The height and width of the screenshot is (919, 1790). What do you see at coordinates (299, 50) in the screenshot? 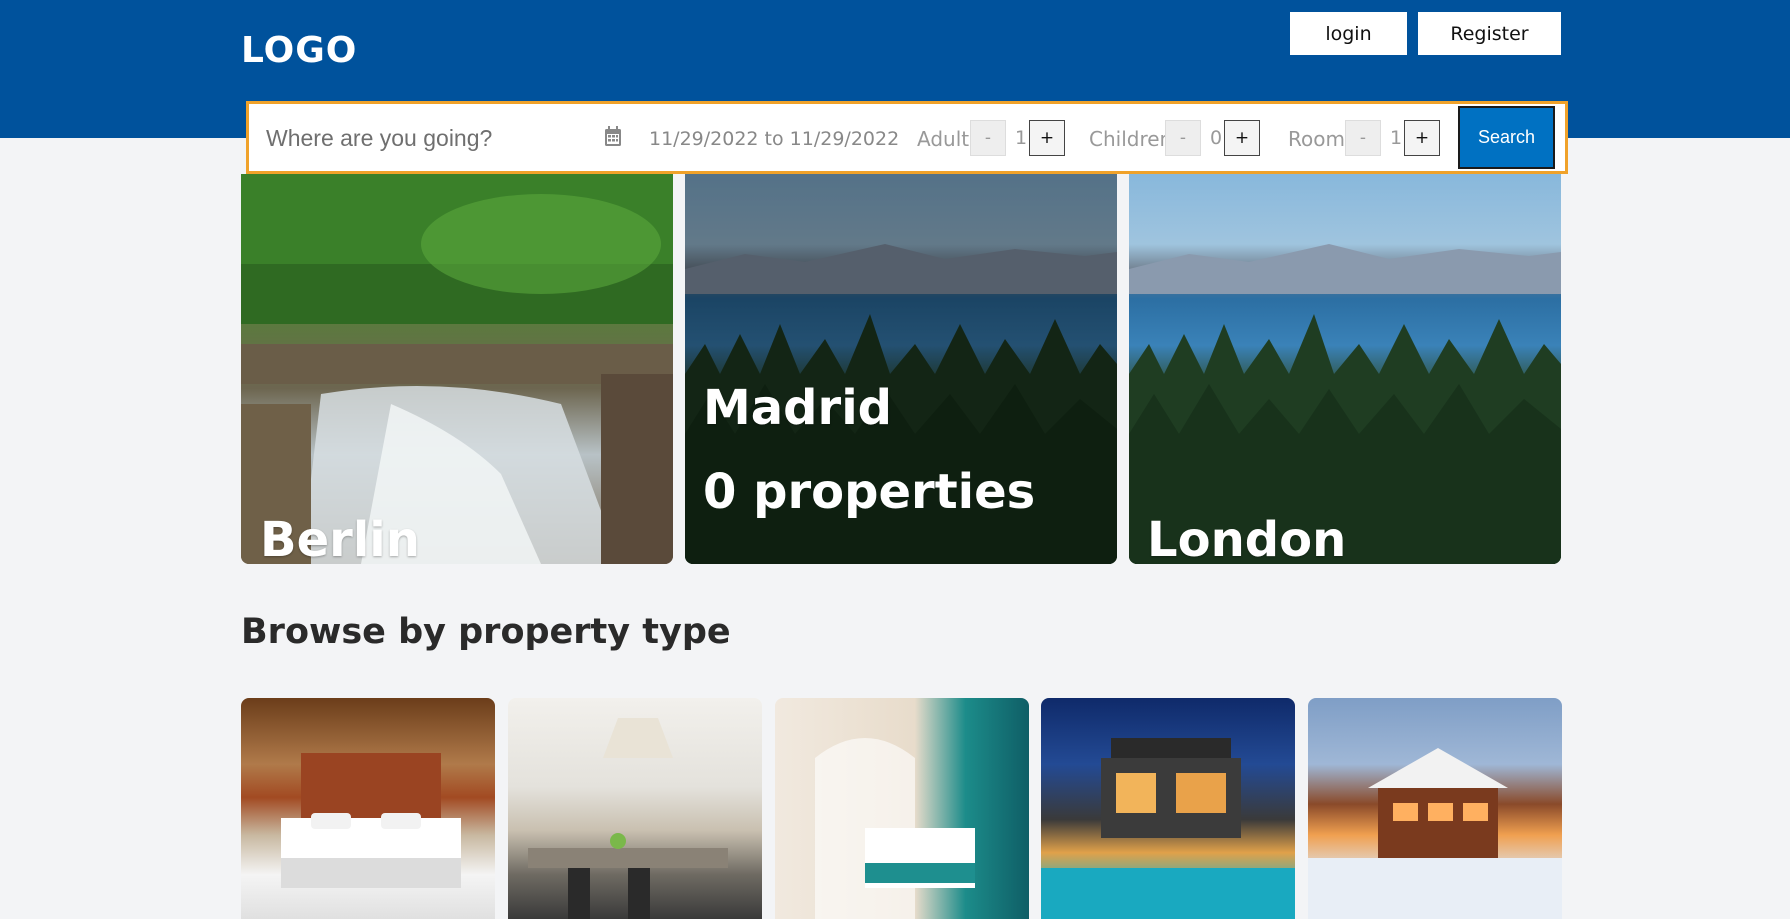
I see `logo: LOGO` at bounding box center [299, 50].